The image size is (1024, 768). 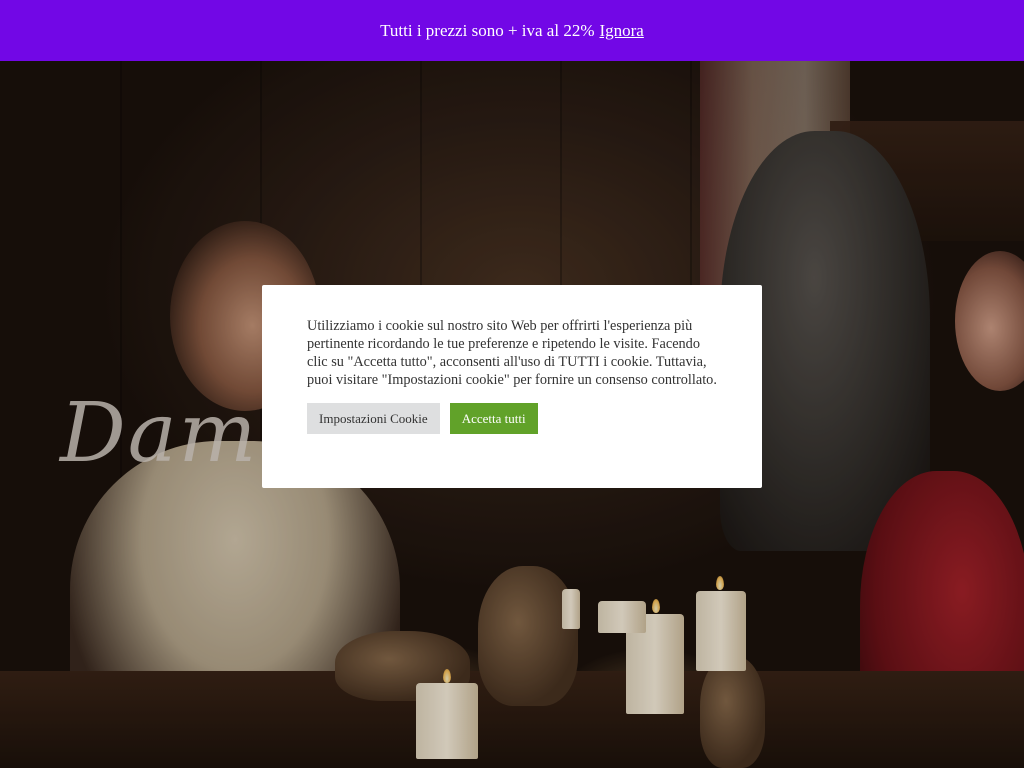 What do you see at coordinates (373, 418) in the screenshot?
I see `cookie-settings-button: Impostazioni Cookie` at bounding box center [373, 418].